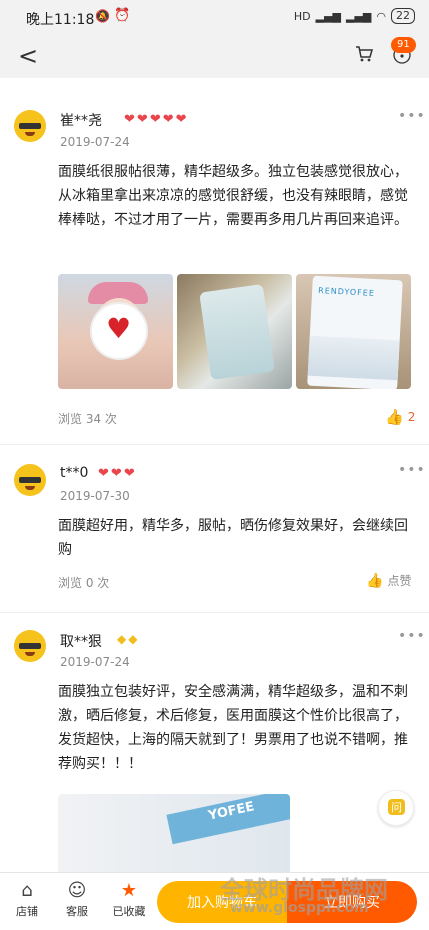 This screenshot has height=930, width=429. I want to click on battery-icon: 22, so click(403, 16).